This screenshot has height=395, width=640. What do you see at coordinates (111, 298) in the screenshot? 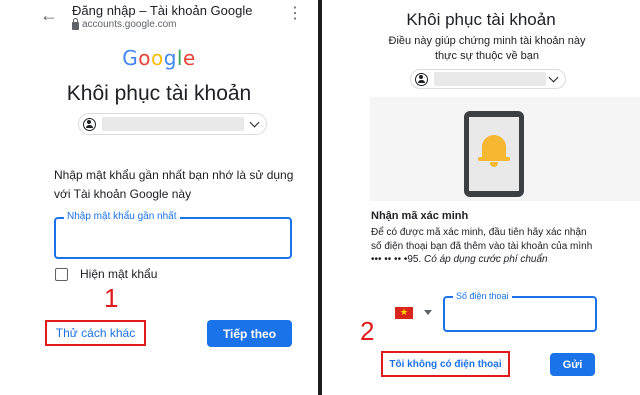
I see `step-number-1: 1` at bounding box center [111, 298].